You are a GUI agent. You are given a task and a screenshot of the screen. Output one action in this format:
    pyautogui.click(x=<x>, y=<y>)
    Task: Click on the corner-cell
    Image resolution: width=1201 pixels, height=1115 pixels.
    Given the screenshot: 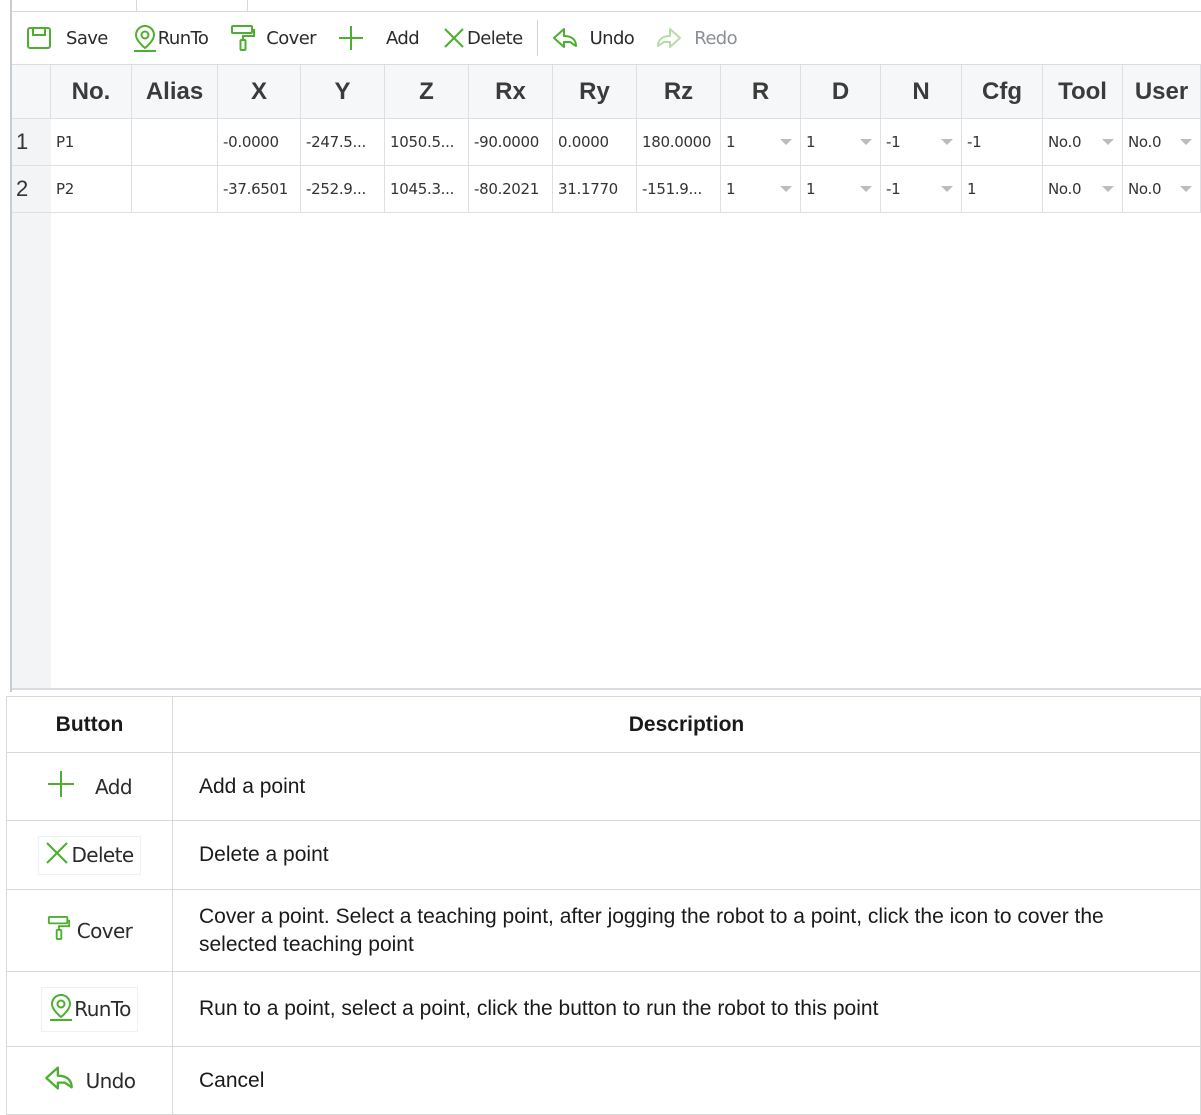 What is the action you would take?
    pyautogui.click(x=31, y=92)
    